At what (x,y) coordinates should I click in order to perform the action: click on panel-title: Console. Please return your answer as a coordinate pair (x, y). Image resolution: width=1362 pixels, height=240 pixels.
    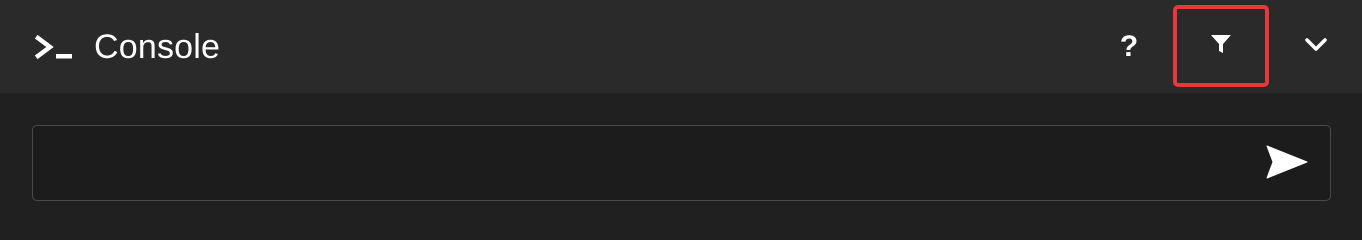
    Looking at the image, I should click on (157, 47).